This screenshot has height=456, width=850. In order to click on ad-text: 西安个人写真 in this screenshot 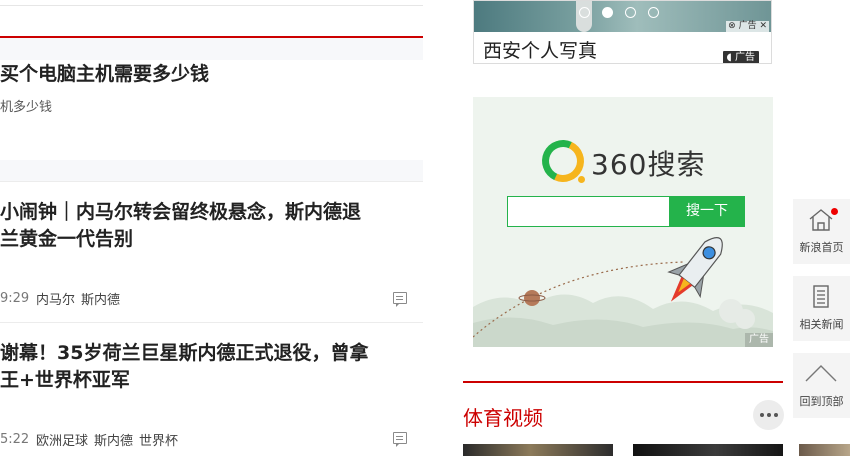, I will do `click(540, 49)`.